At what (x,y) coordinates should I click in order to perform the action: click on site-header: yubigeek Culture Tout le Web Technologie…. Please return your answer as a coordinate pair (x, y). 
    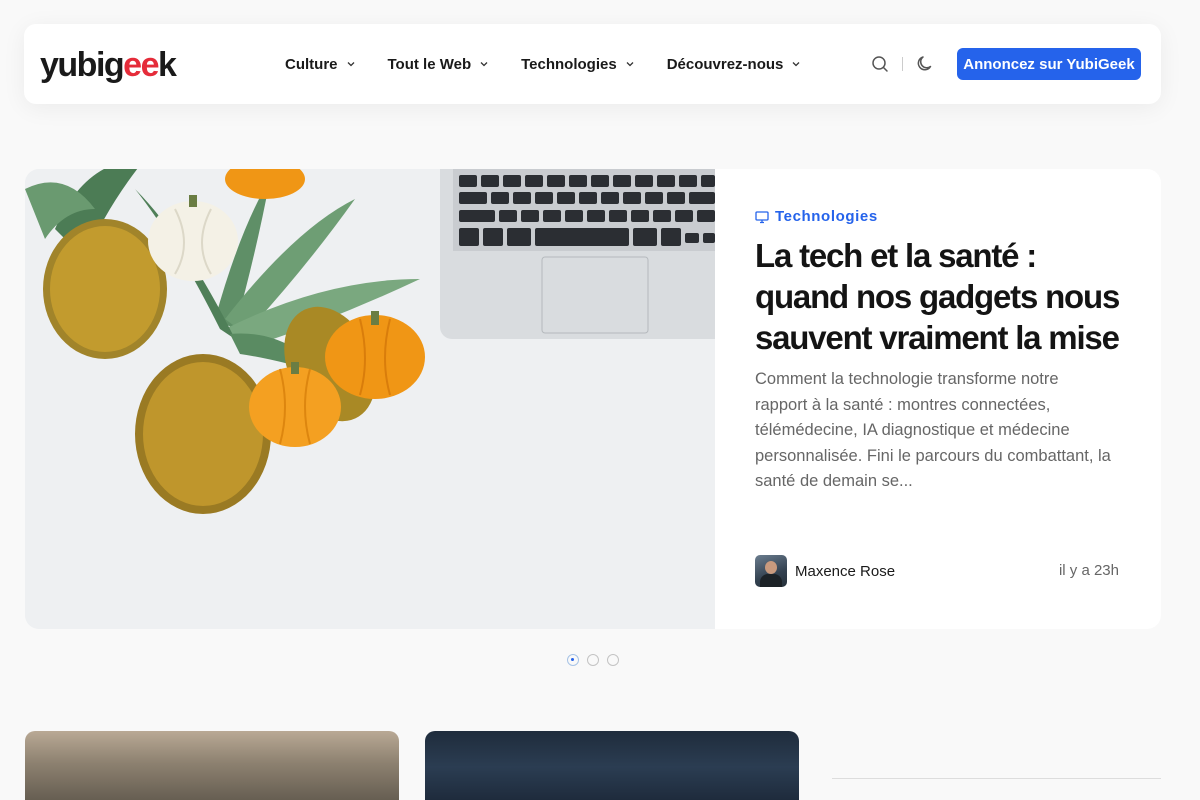
    Looking at the image, I should click on (592, 64).